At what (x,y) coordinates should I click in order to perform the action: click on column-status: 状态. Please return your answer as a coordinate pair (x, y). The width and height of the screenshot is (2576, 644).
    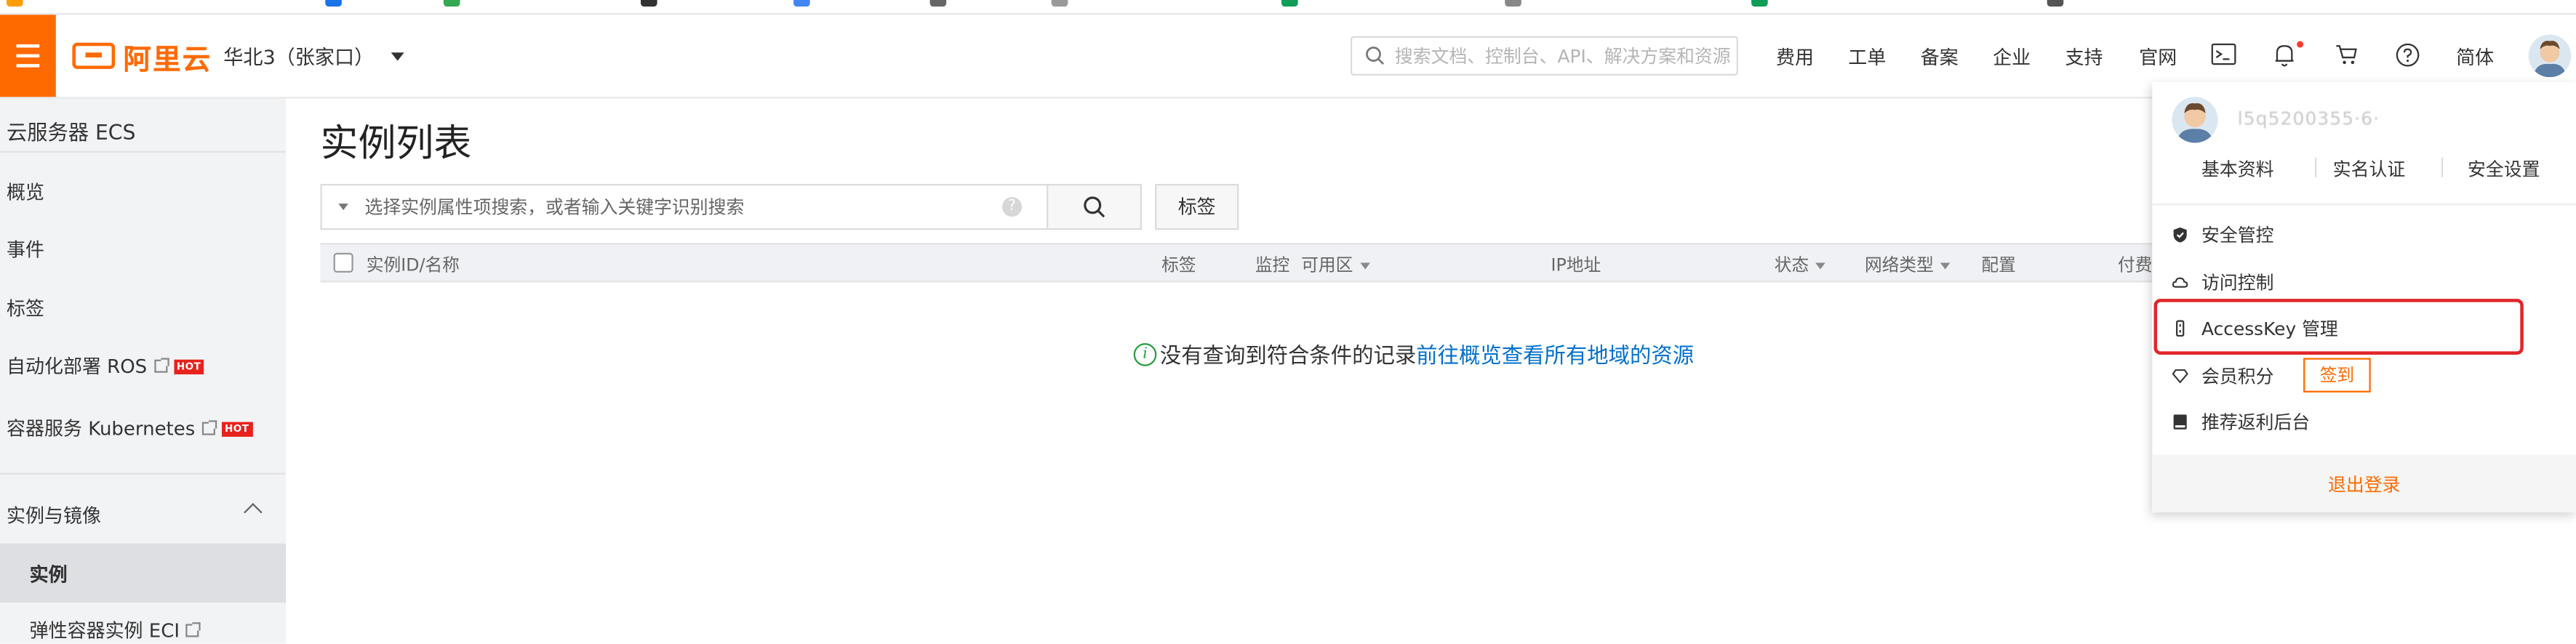
    Looking at the image, I should click on (1800, 265).